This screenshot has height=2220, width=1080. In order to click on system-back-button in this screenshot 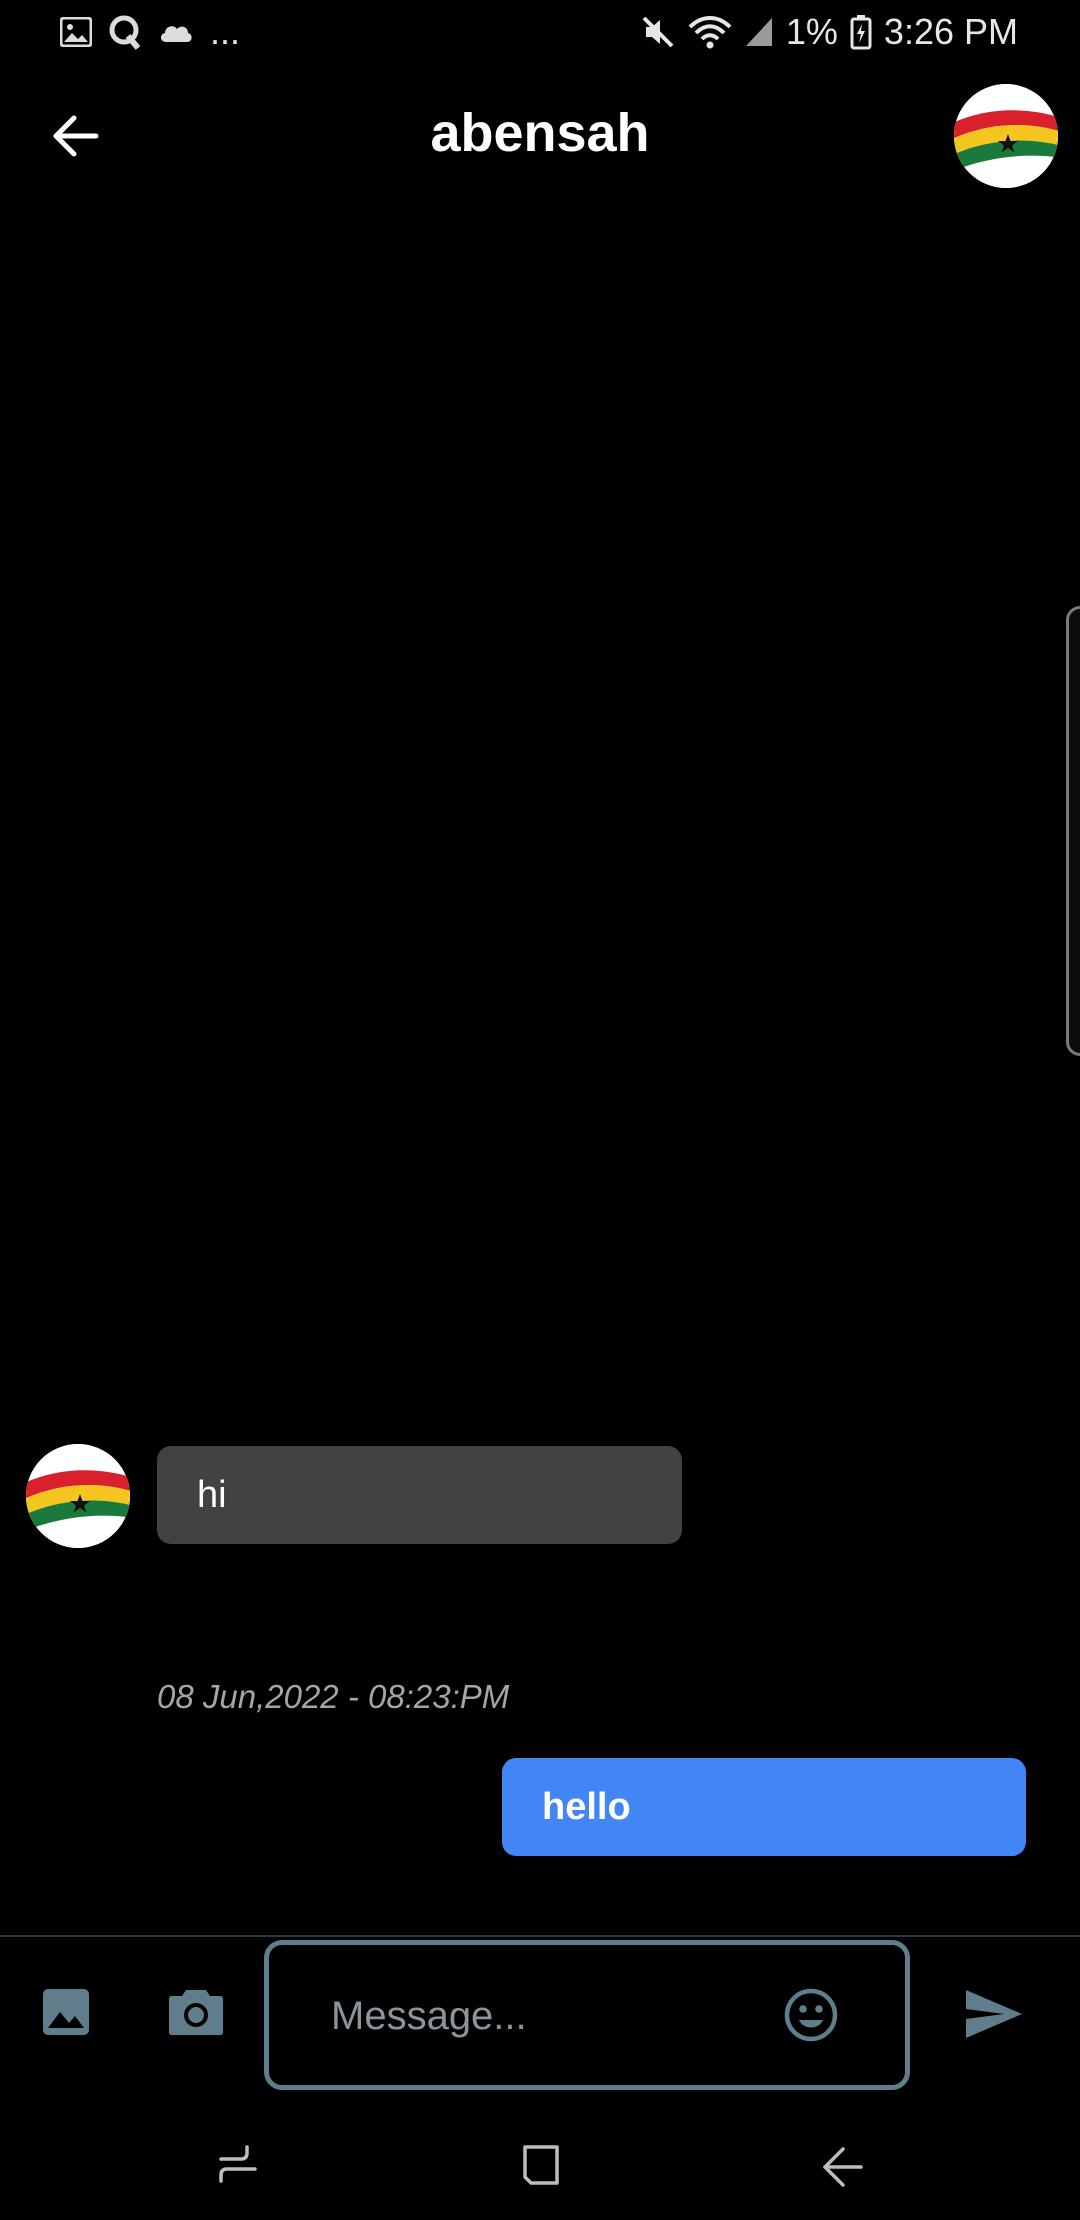, I will do `click(842, 2166)`.